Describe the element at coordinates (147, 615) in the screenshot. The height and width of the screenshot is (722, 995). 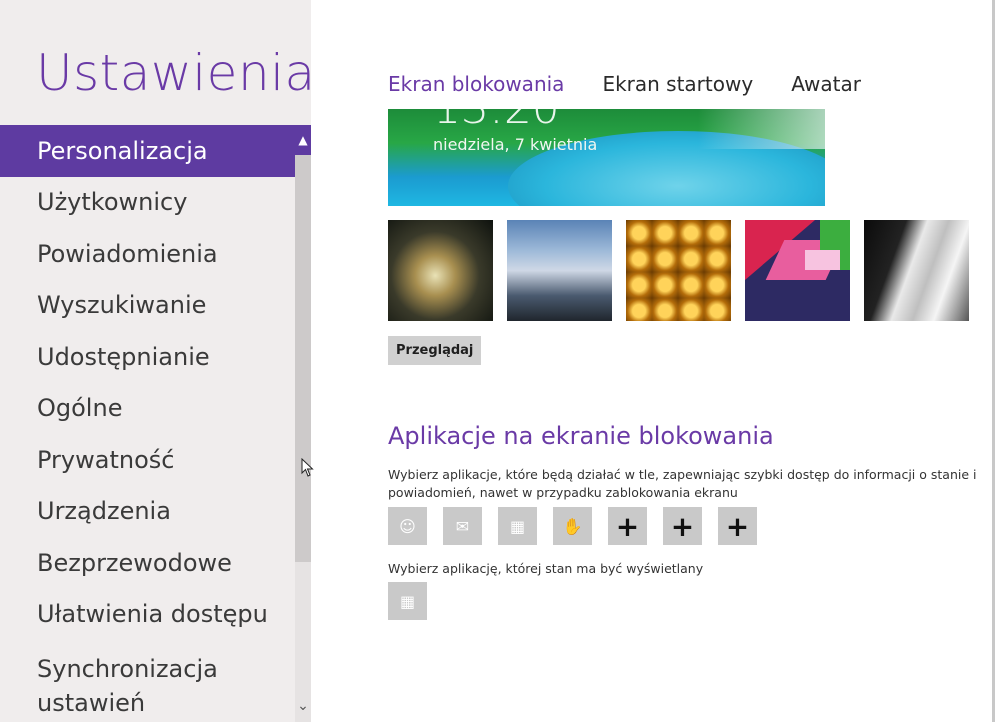
I see `nav-item-ulatwienia-dostepu: Ułatwienia dostępu` at that location.